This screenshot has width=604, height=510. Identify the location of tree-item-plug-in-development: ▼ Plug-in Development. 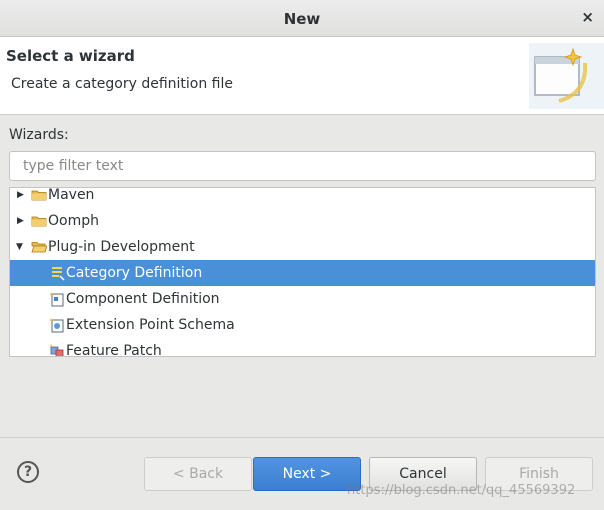
(302, 247).